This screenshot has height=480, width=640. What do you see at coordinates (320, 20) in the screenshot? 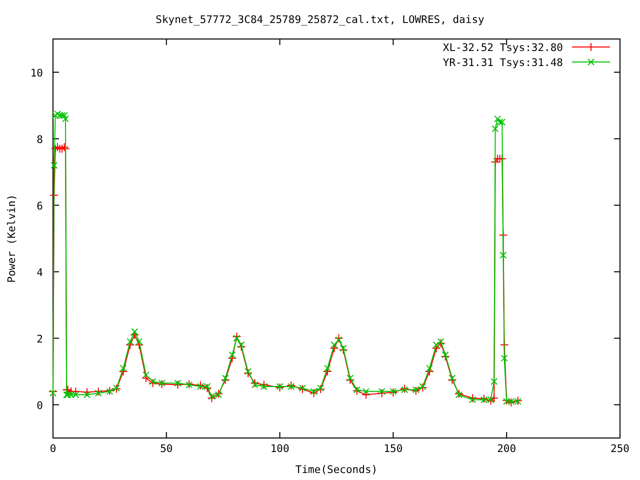
I see `chart-title: Skynet_57772_3C84_25789_25872_cal.txt, LOWRES, daisy` at bounding box center [320, 20].